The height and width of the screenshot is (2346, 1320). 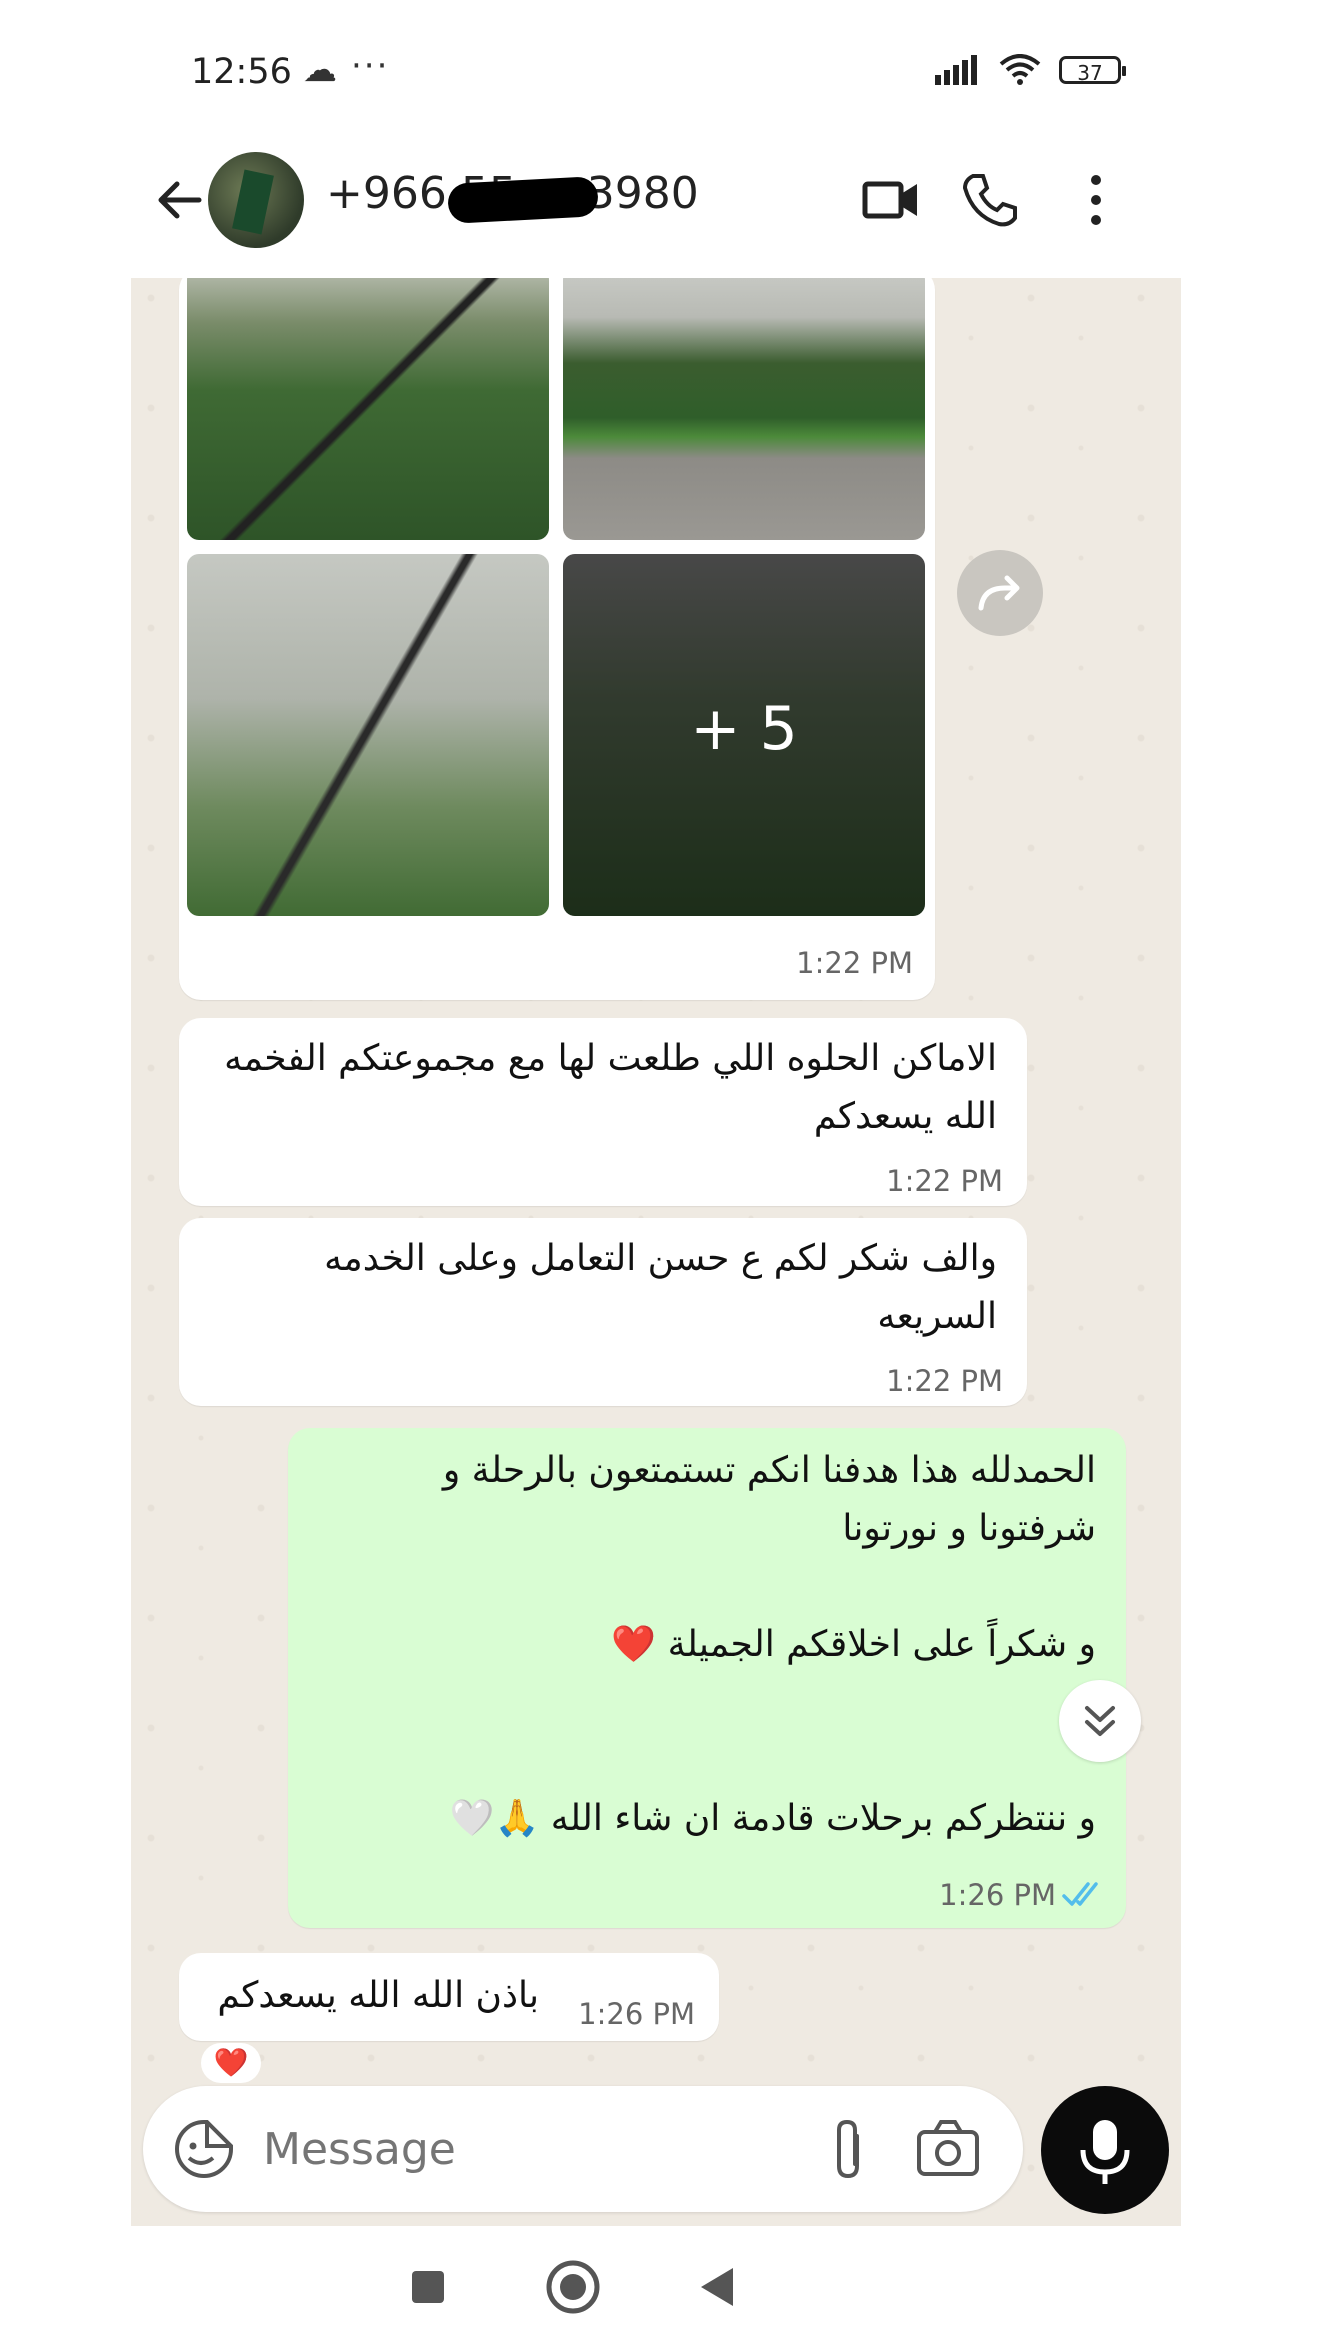 What do you see at coordinates (989, 200) in the screenshot?
I see `voice-call-icon` at bounding box center [989, 200].